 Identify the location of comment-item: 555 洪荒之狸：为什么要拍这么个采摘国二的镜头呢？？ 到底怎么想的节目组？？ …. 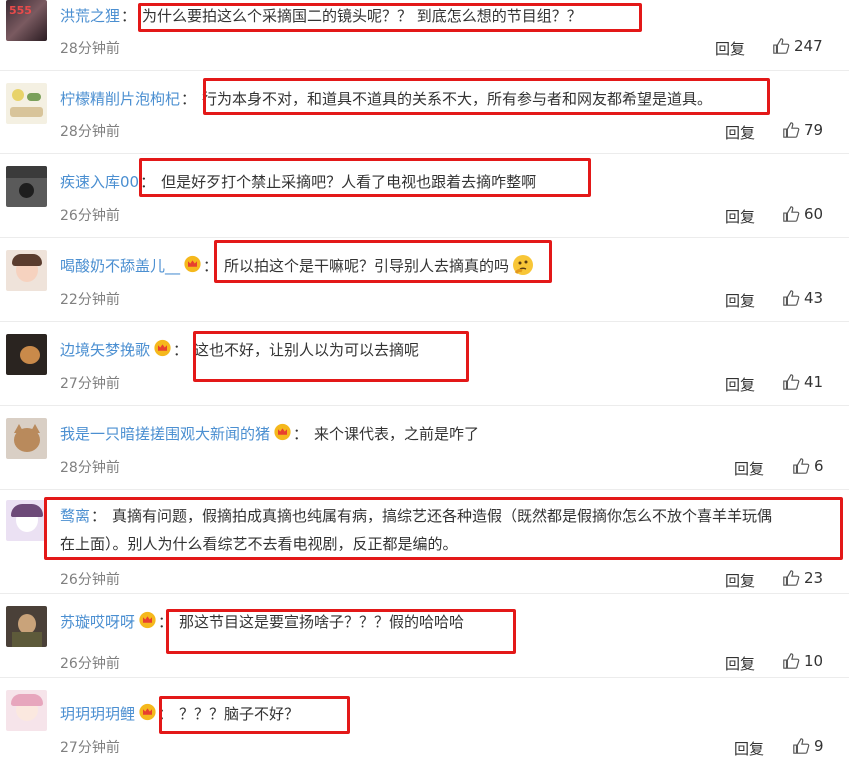
(424, 35).